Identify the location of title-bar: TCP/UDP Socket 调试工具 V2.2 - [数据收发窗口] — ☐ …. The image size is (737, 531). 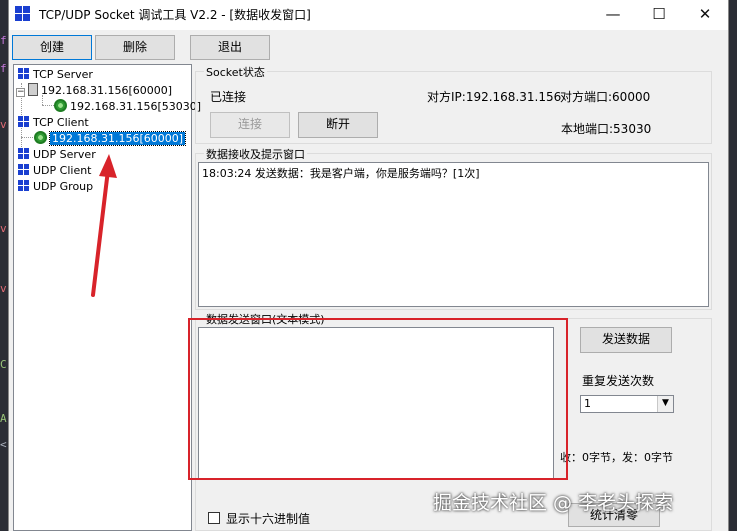
(368, 15).